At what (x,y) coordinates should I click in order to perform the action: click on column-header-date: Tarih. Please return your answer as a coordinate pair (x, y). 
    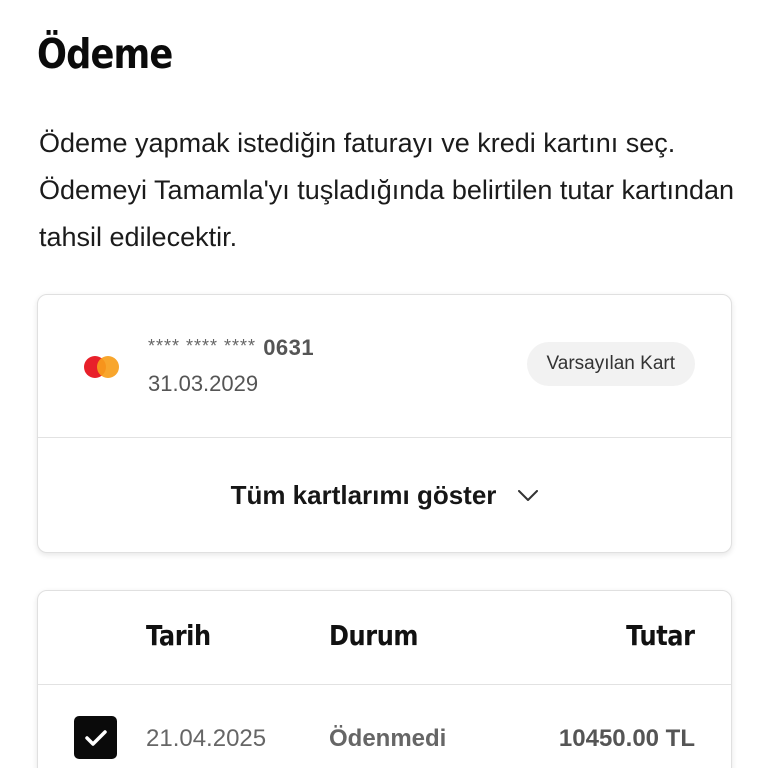
    Looking at the image, I should click on (178, 635).